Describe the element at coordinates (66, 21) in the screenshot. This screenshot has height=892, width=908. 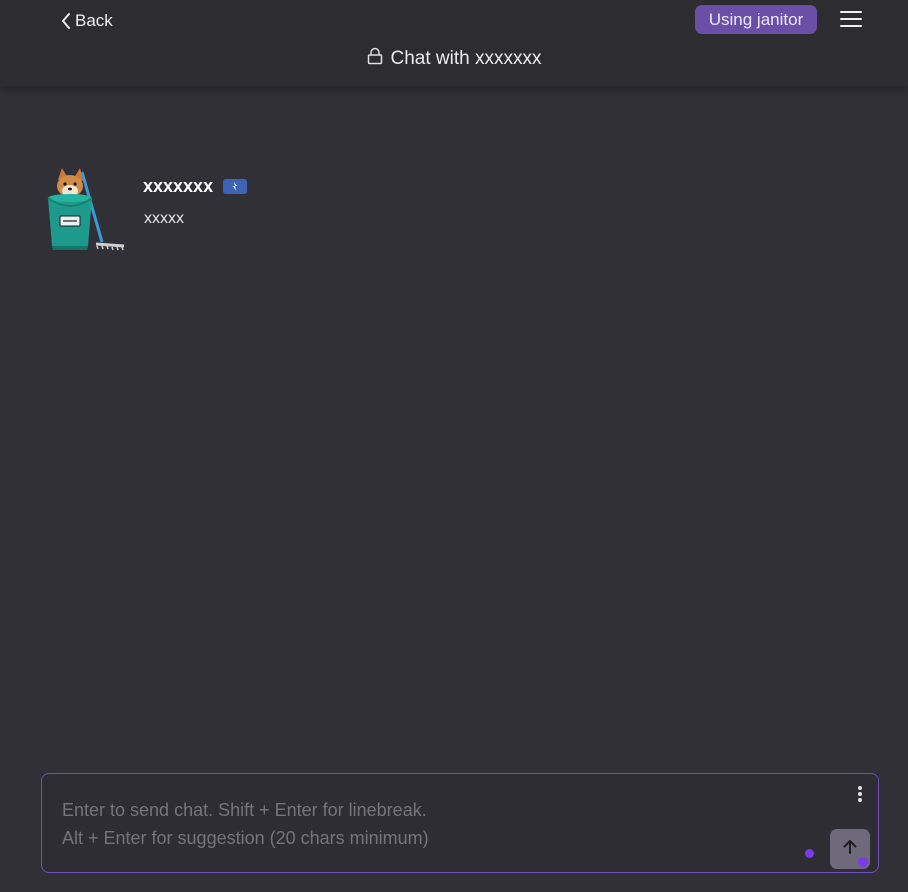
I see `chevron-left-icon` at that location.